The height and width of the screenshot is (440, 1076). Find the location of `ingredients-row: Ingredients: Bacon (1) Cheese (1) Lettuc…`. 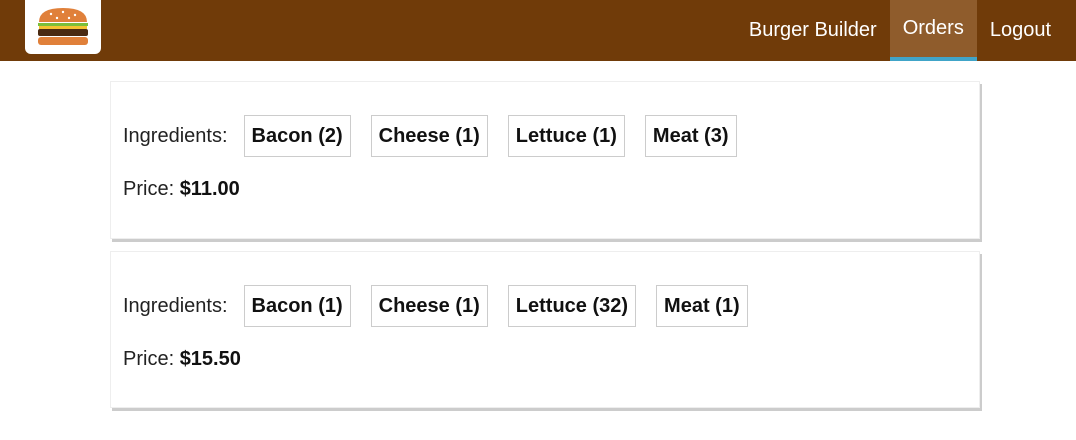

ingredients-row: Ingredients: Bacon (1) Cheese (1) Lettuc… is located at coordinates (445, 306).